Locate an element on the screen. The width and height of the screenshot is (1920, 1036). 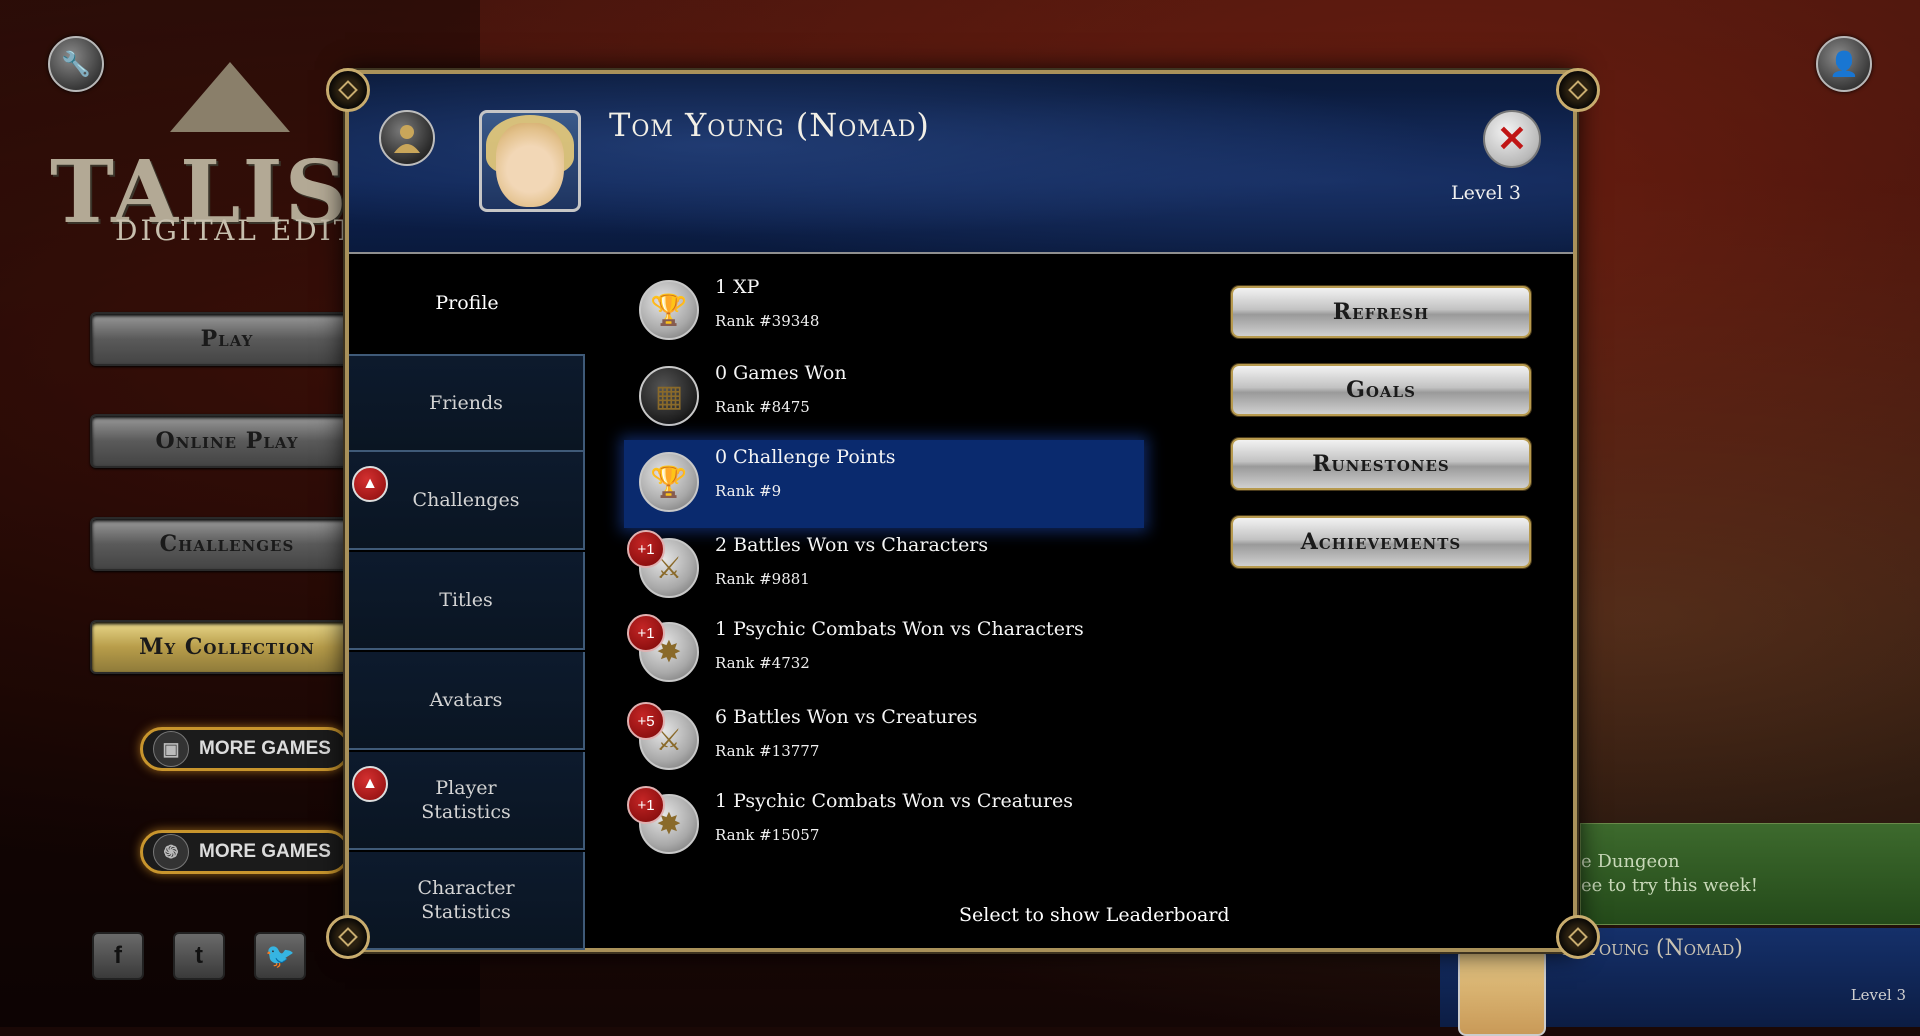
facebook-icon: f is located at coordinates (118, 956).